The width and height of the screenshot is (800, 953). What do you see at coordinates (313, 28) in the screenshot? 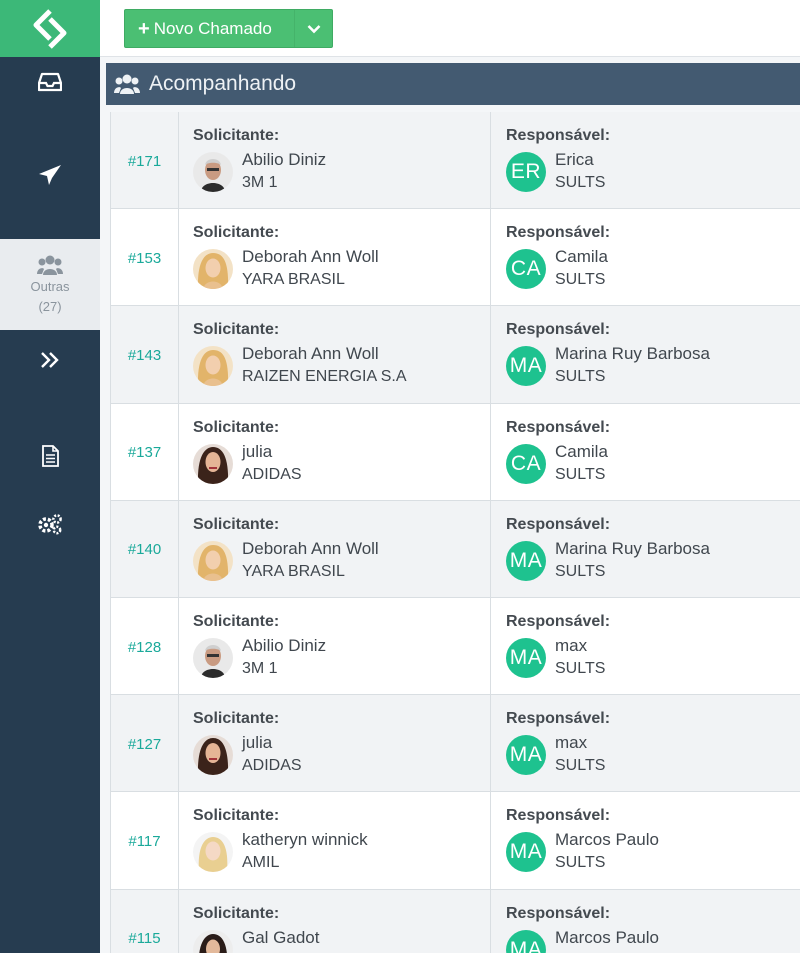
I see `new-ticket-dropdown-toggle` at bounding box center [313, 28].